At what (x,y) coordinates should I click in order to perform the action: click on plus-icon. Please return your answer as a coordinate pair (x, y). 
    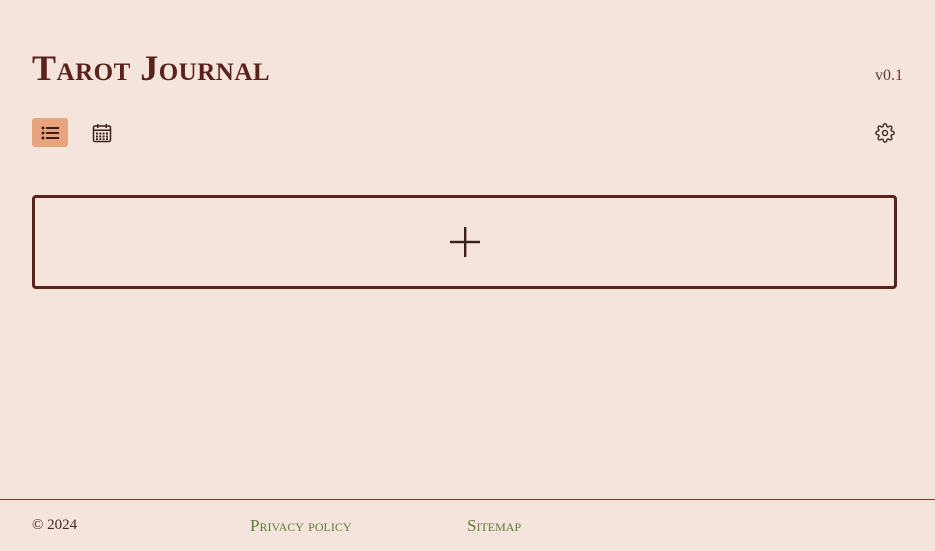
    Looking at the image, I should click on (465, 242).